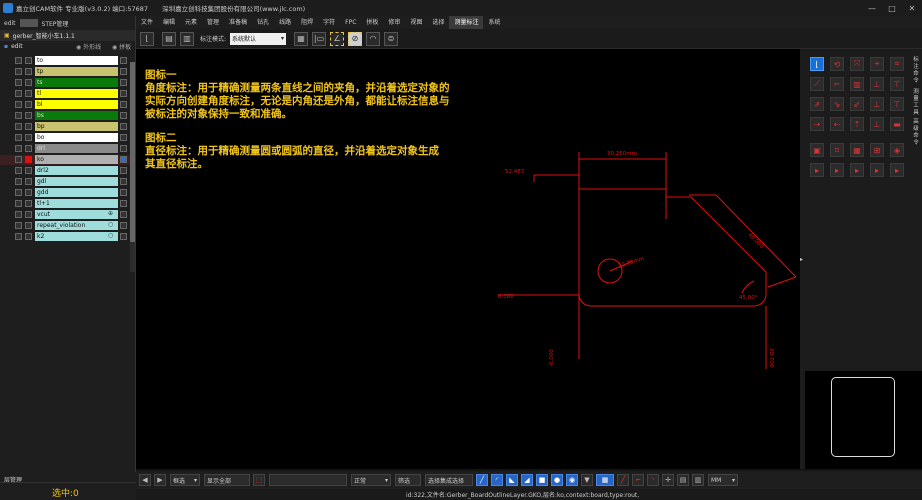  I want to click on menu-item-7: 阻焊, so click(307, 22).